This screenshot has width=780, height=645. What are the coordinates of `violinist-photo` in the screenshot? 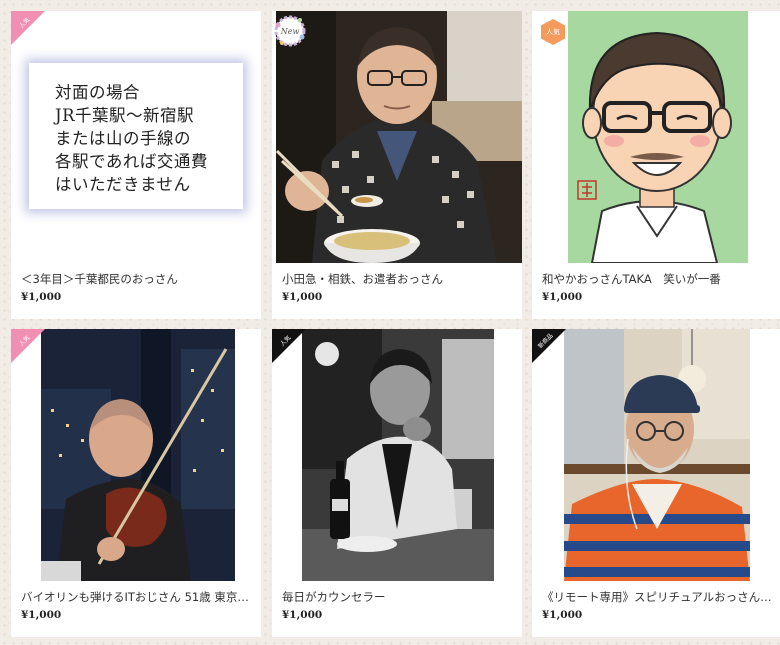 It's located at (136, 455).